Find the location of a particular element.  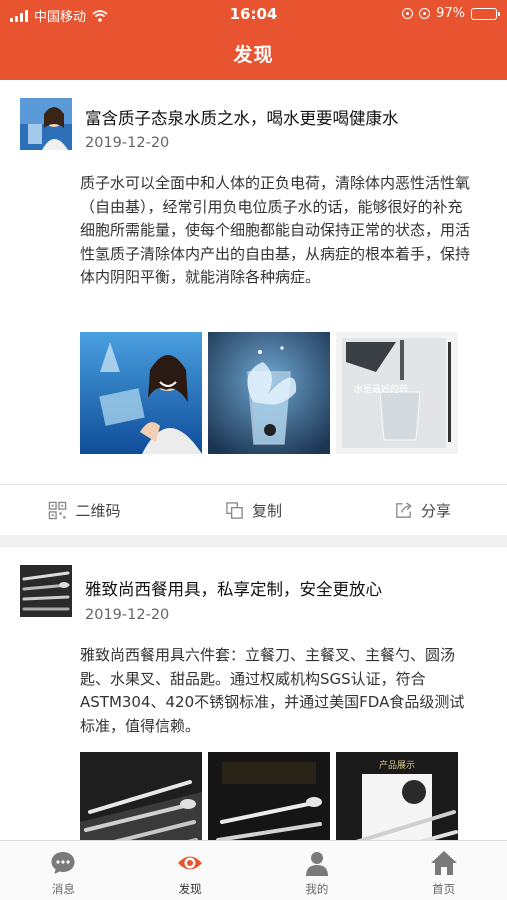

copy-button: 复制 is located at coordinates (253, 510).